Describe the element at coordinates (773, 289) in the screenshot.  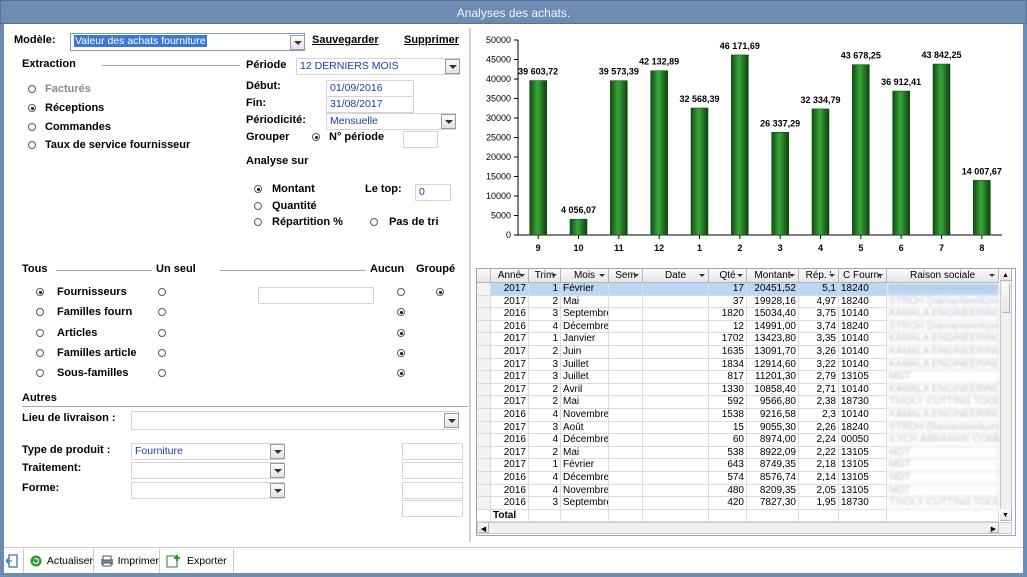
I see `table-cell: 20451,52` at that location.